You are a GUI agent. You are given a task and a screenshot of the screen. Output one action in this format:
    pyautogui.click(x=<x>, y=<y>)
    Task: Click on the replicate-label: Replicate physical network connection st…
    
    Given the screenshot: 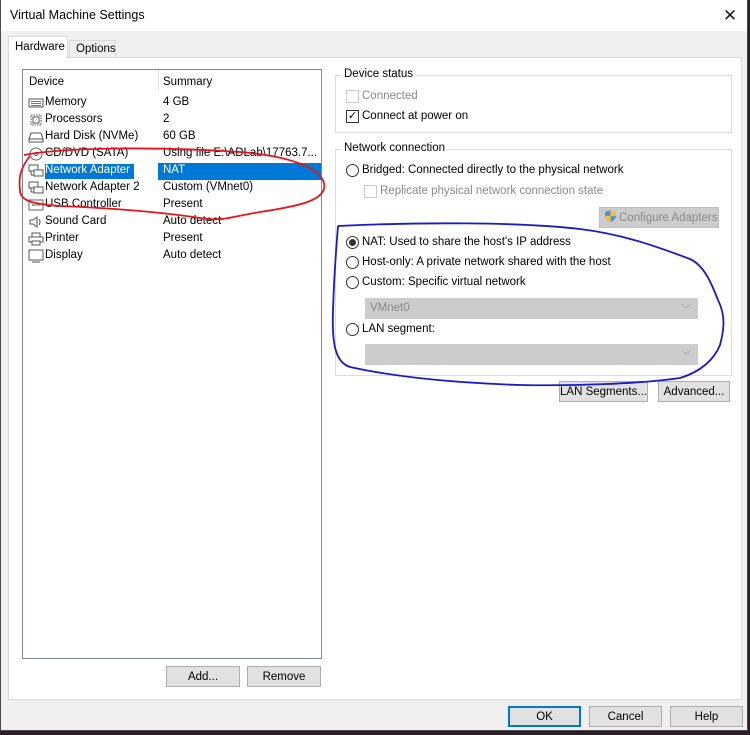 What is the action you would take?
    pyautogui.click(x=492, y=191)
    